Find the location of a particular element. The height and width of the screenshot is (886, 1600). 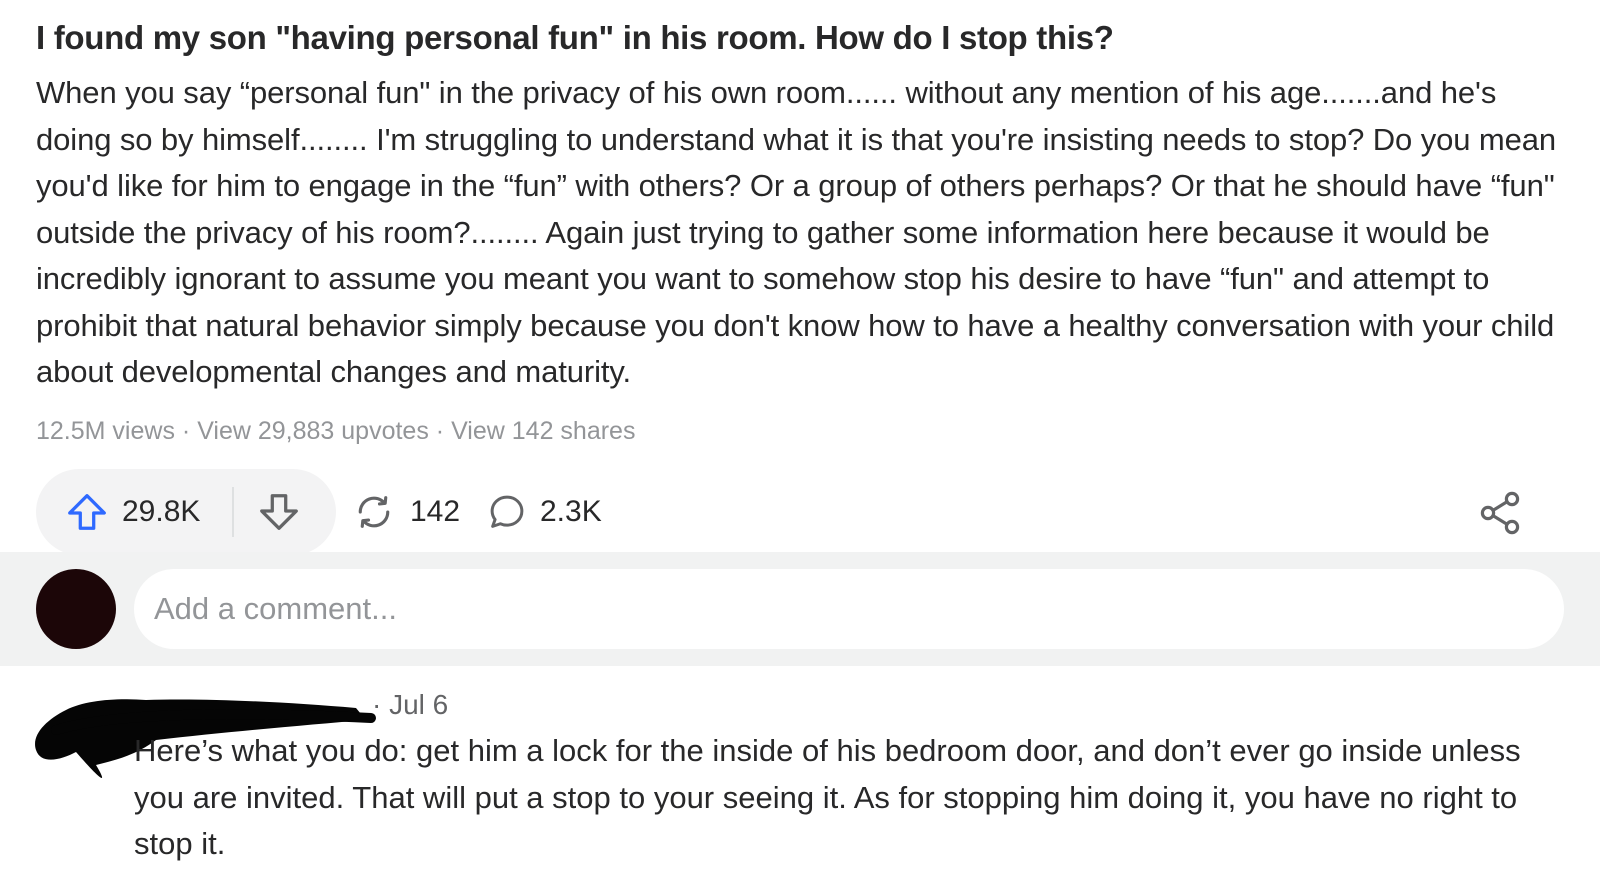

reshare-count: 142 is located at coordinates (435, 511).